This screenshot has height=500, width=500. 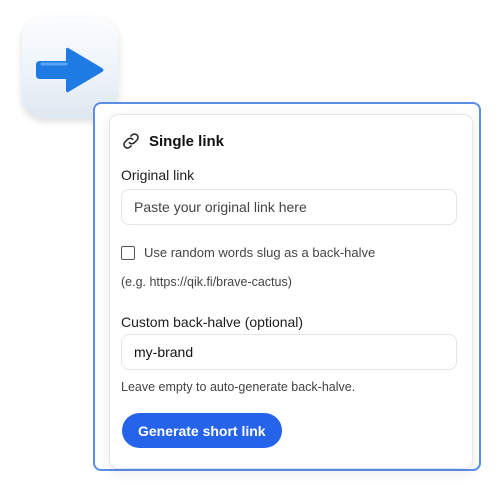 I want to click on original-link-input, so click(x=289, y=207).